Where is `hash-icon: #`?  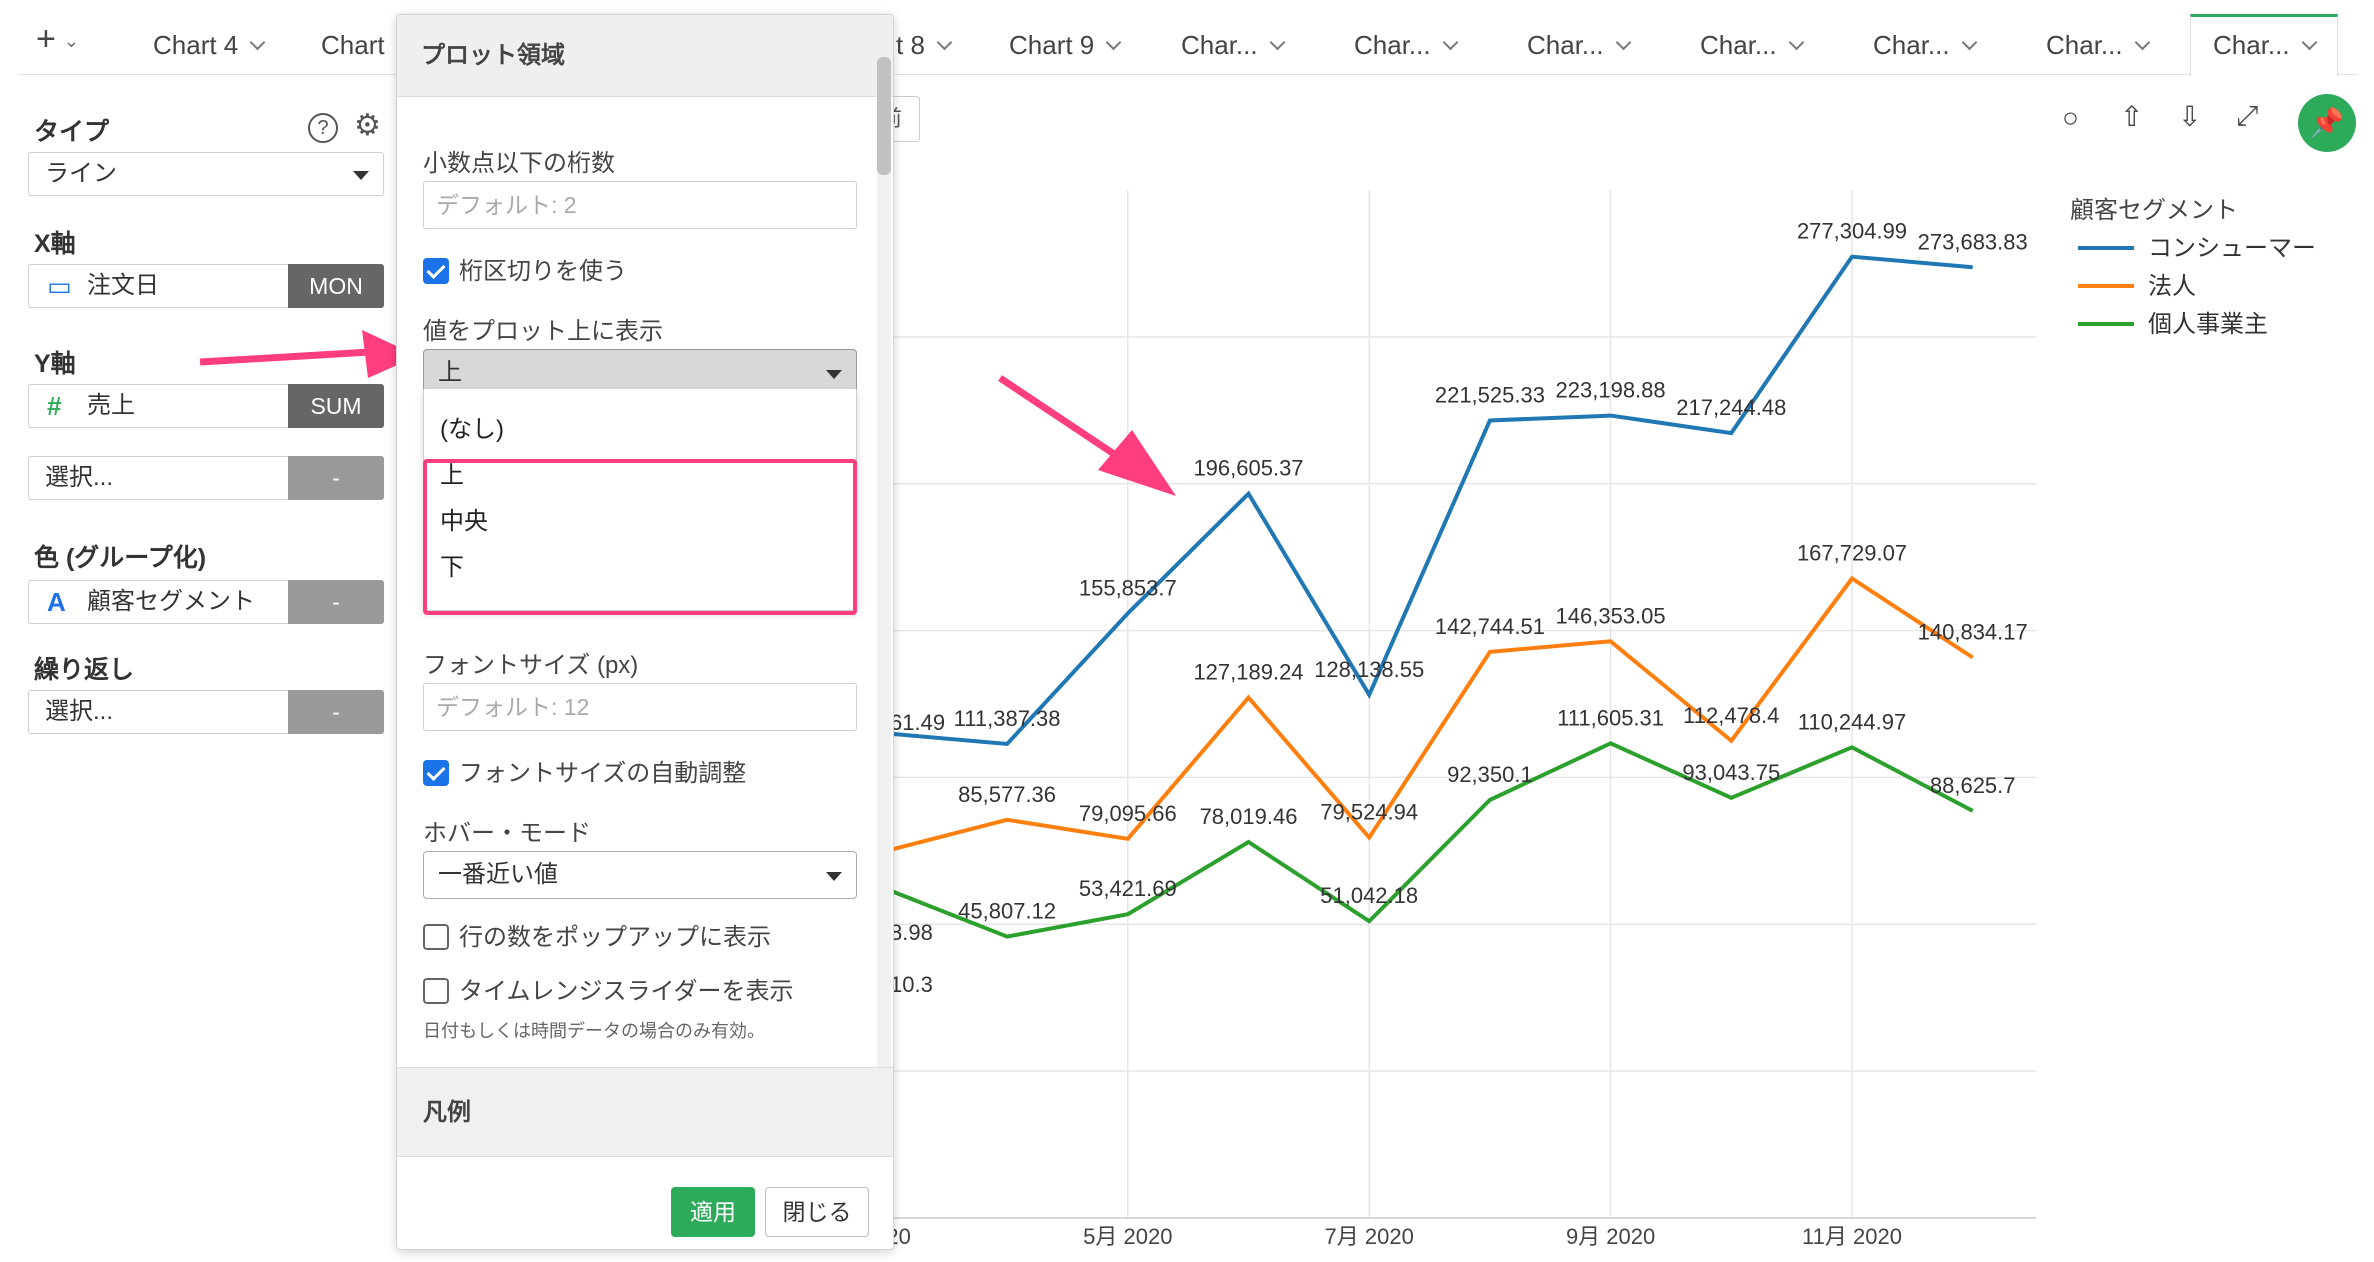 hash-icon: # is located at coordinates (54, 406).